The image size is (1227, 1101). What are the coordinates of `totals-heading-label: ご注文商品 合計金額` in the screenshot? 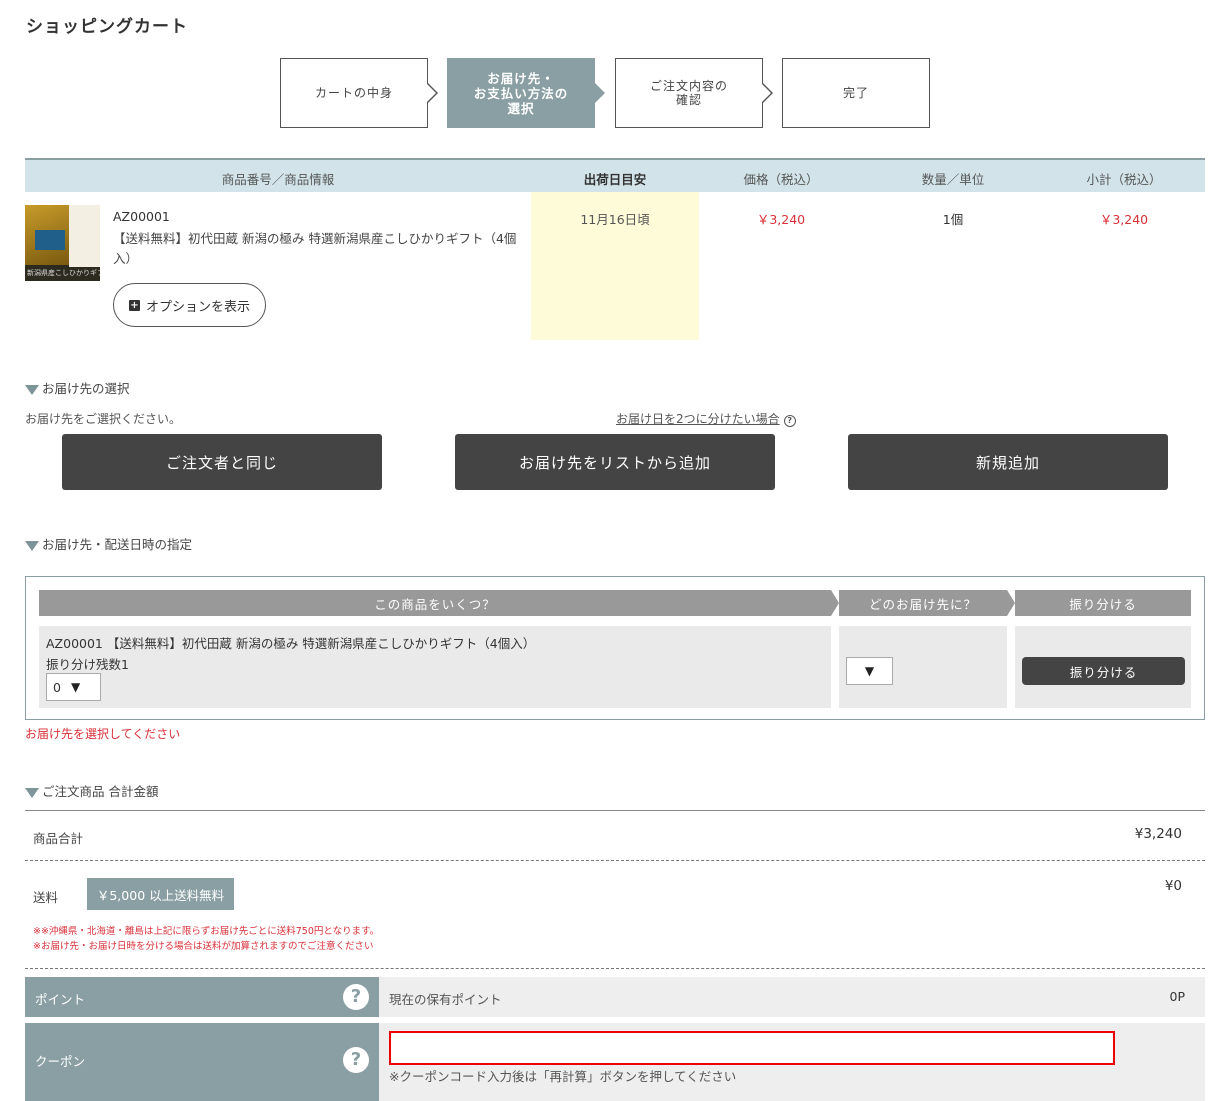 It's located at (100, 791).